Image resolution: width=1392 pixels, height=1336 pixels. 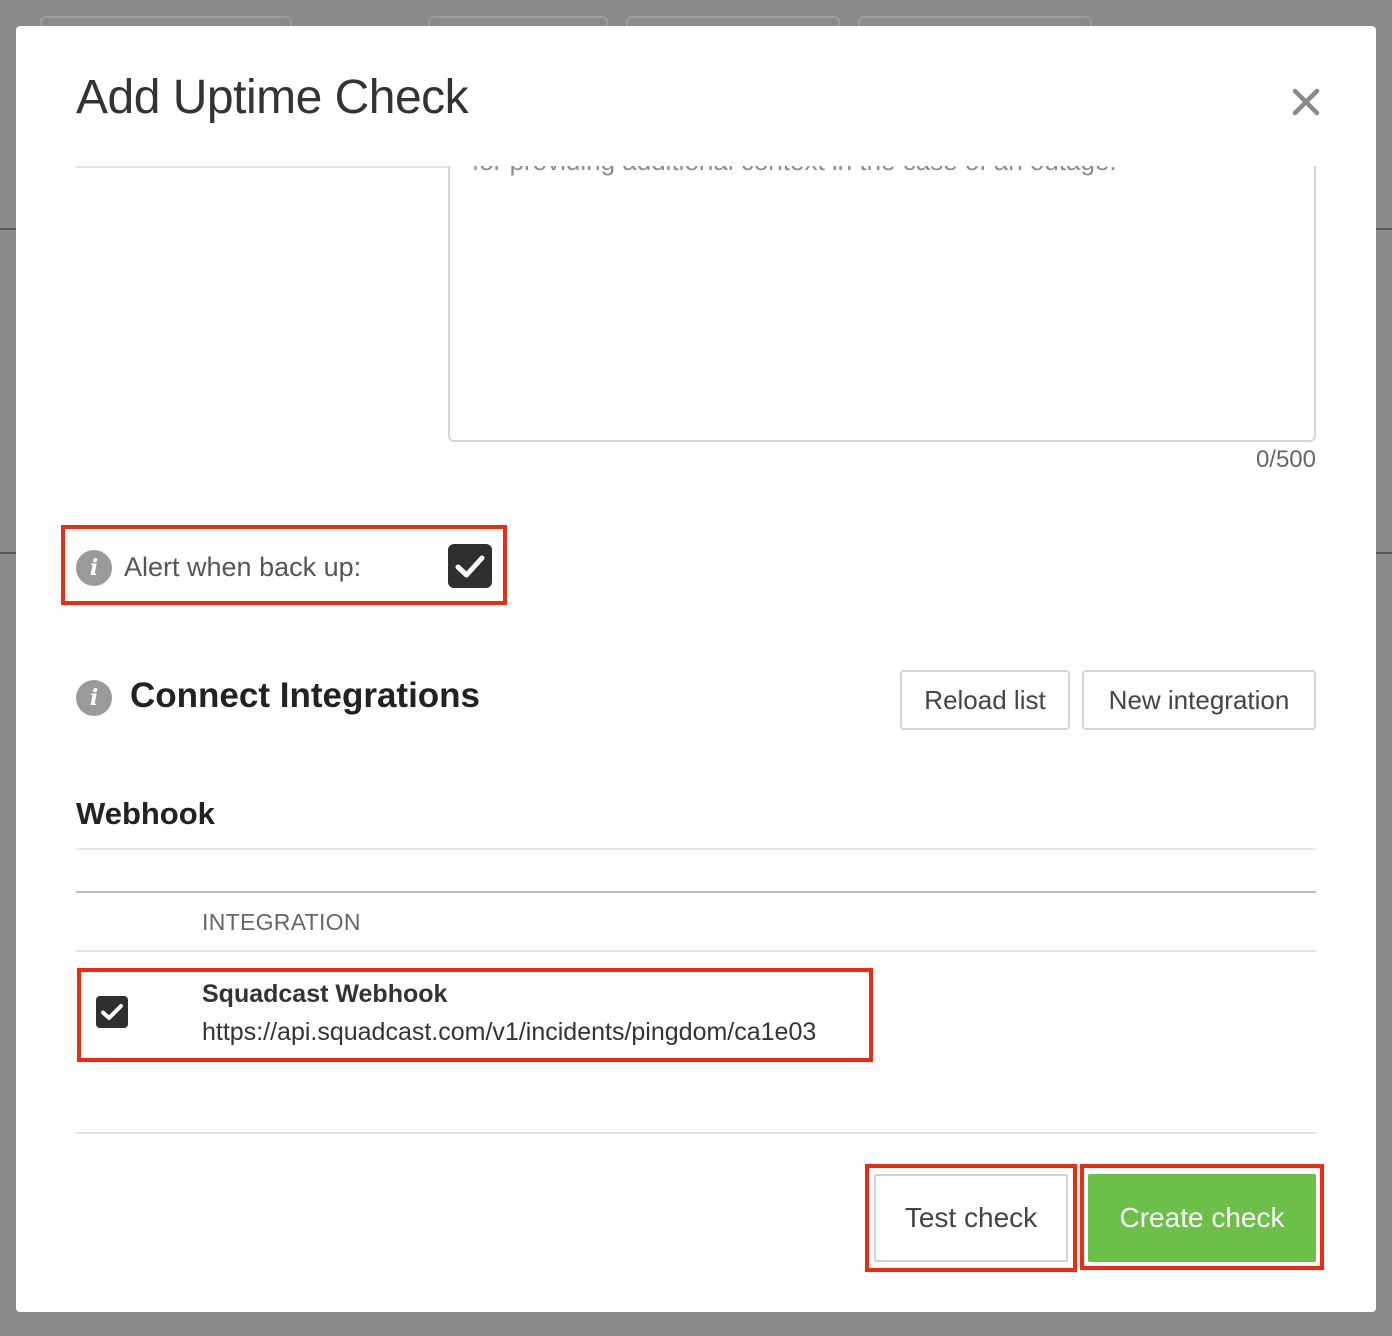 What do you see at coordinates (971, 1218) in the screenshot?
I see `test-check-button: Test check` at bounding box center [971, 1218].